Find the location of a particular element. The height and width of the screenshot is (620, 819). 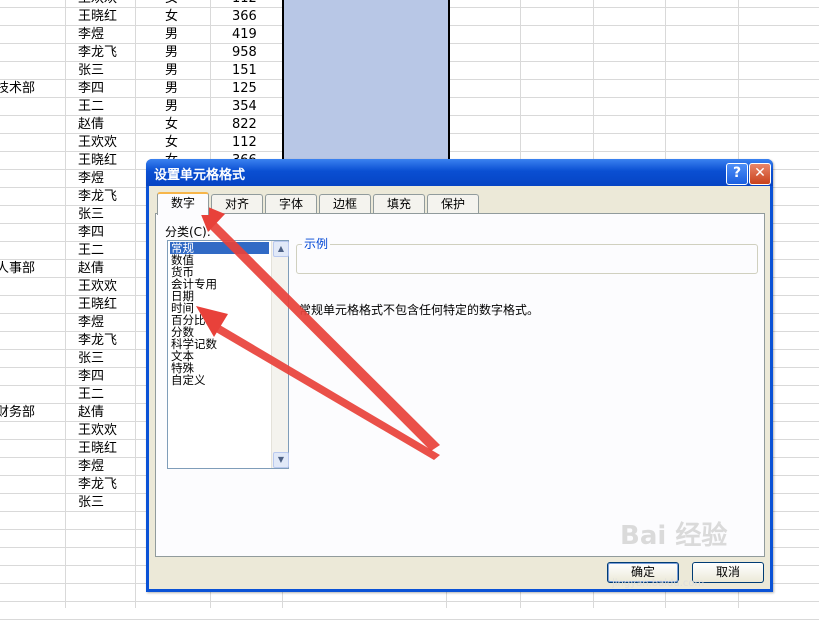

cell-department: 财务部 is located at coordinates (17, 413).